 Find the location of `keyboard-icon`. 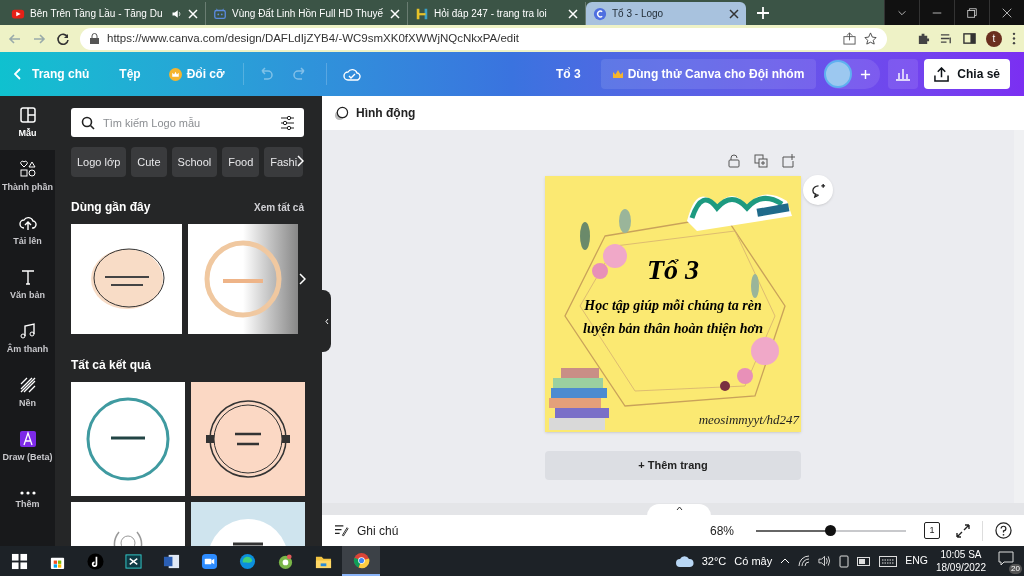

keyboard-icon is located at coordinates (888, 561).